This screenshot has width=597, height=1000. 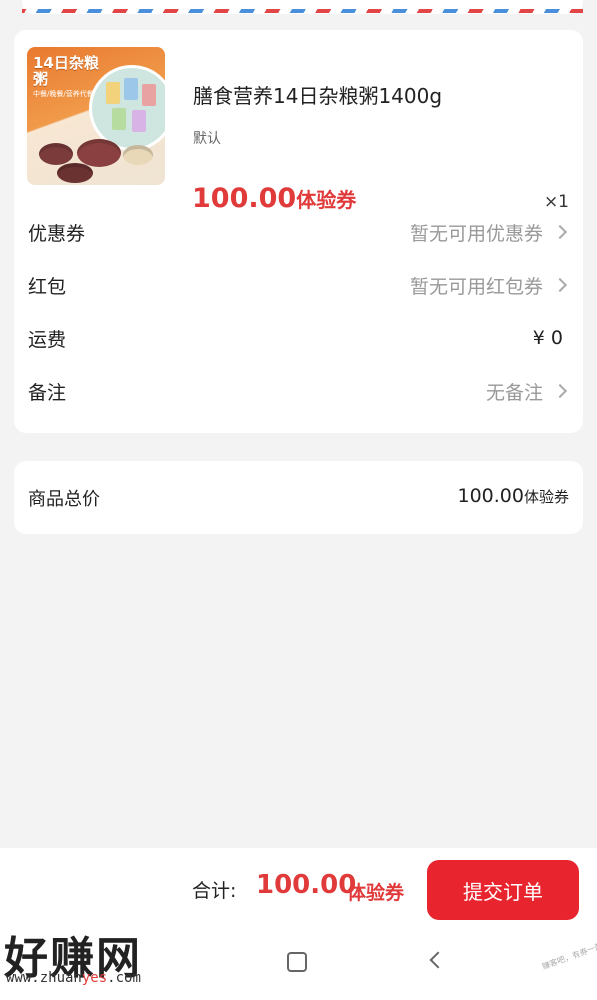 What do you see at coordinates (47, 392) in the screenshot?
I see `remark-label: 备注` at bounding box center [47, 392].